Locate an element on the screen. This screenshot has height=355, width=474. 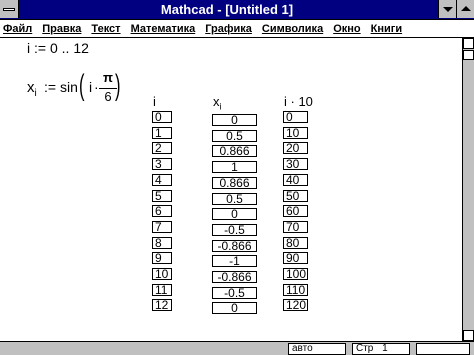
menu-symbolics: Символика is located at coordinates (292, 29).